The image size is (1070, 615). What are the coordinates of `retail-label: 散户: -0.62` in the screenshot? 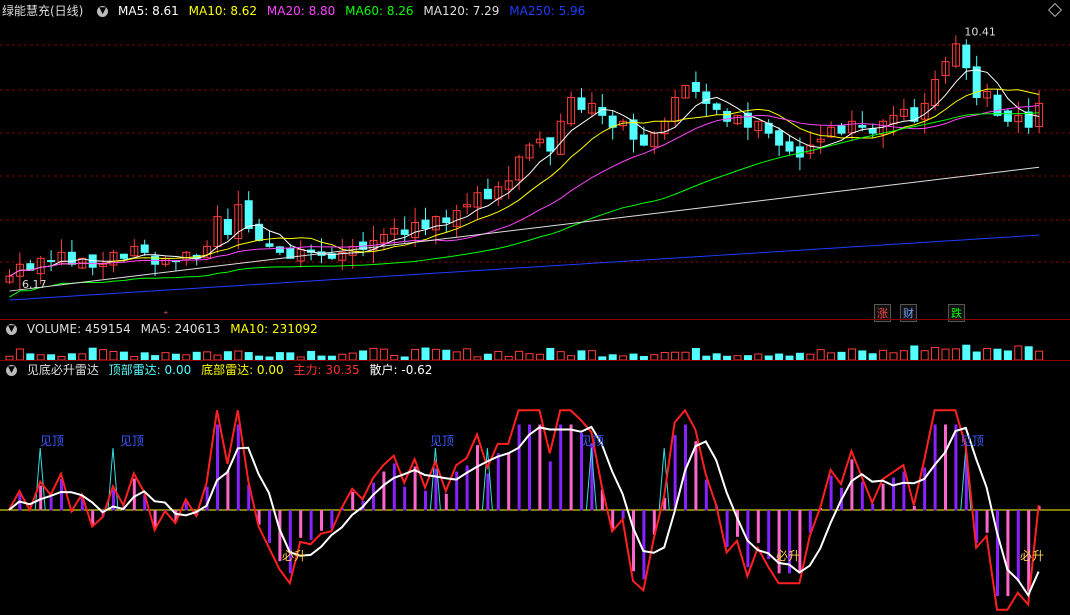 It's located at (401, 370).